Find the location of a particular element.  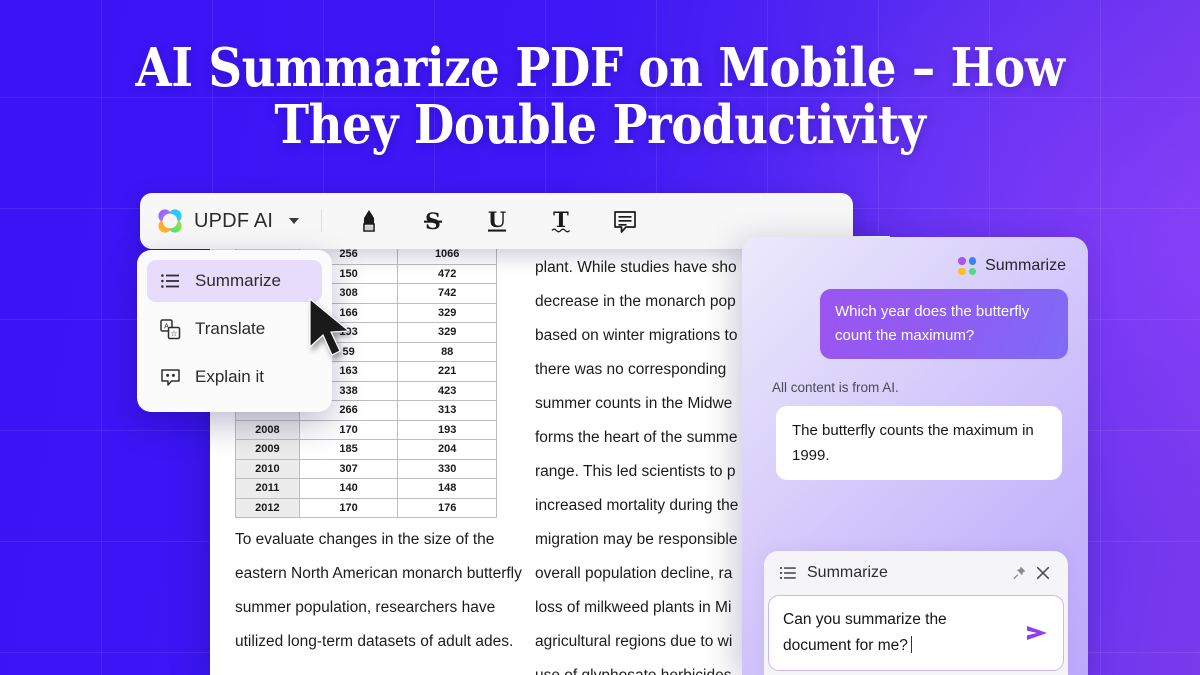

underline-icon: U is located at coordinates (497, 221).